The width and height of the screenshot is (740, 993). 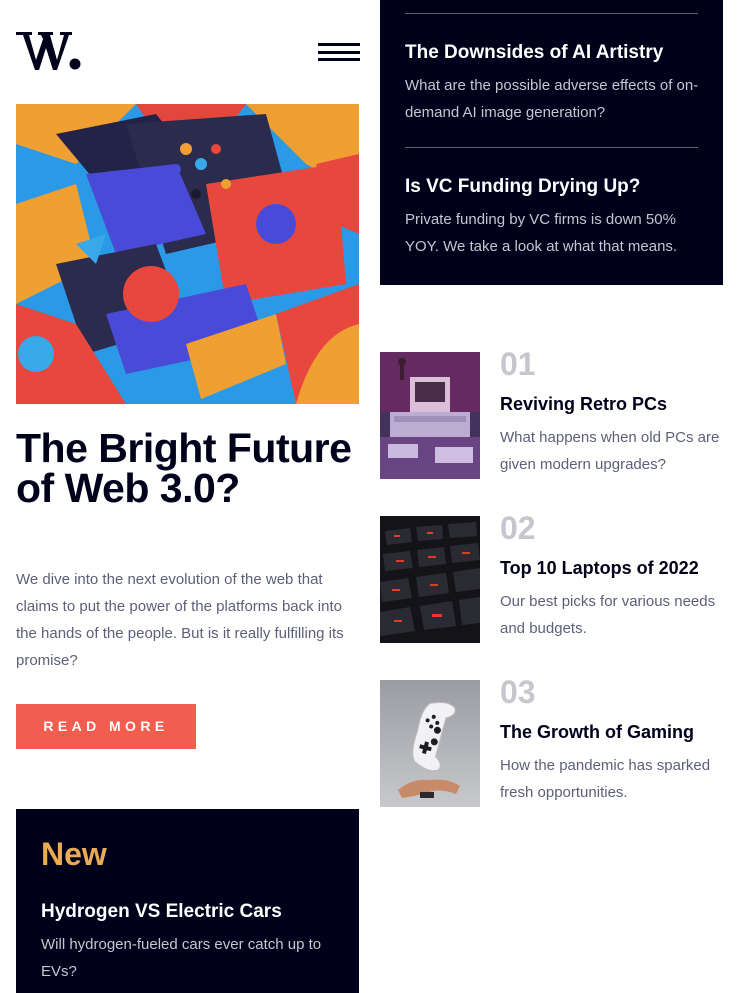 I want to click on game-controller-image, so click(x=430, y=743).